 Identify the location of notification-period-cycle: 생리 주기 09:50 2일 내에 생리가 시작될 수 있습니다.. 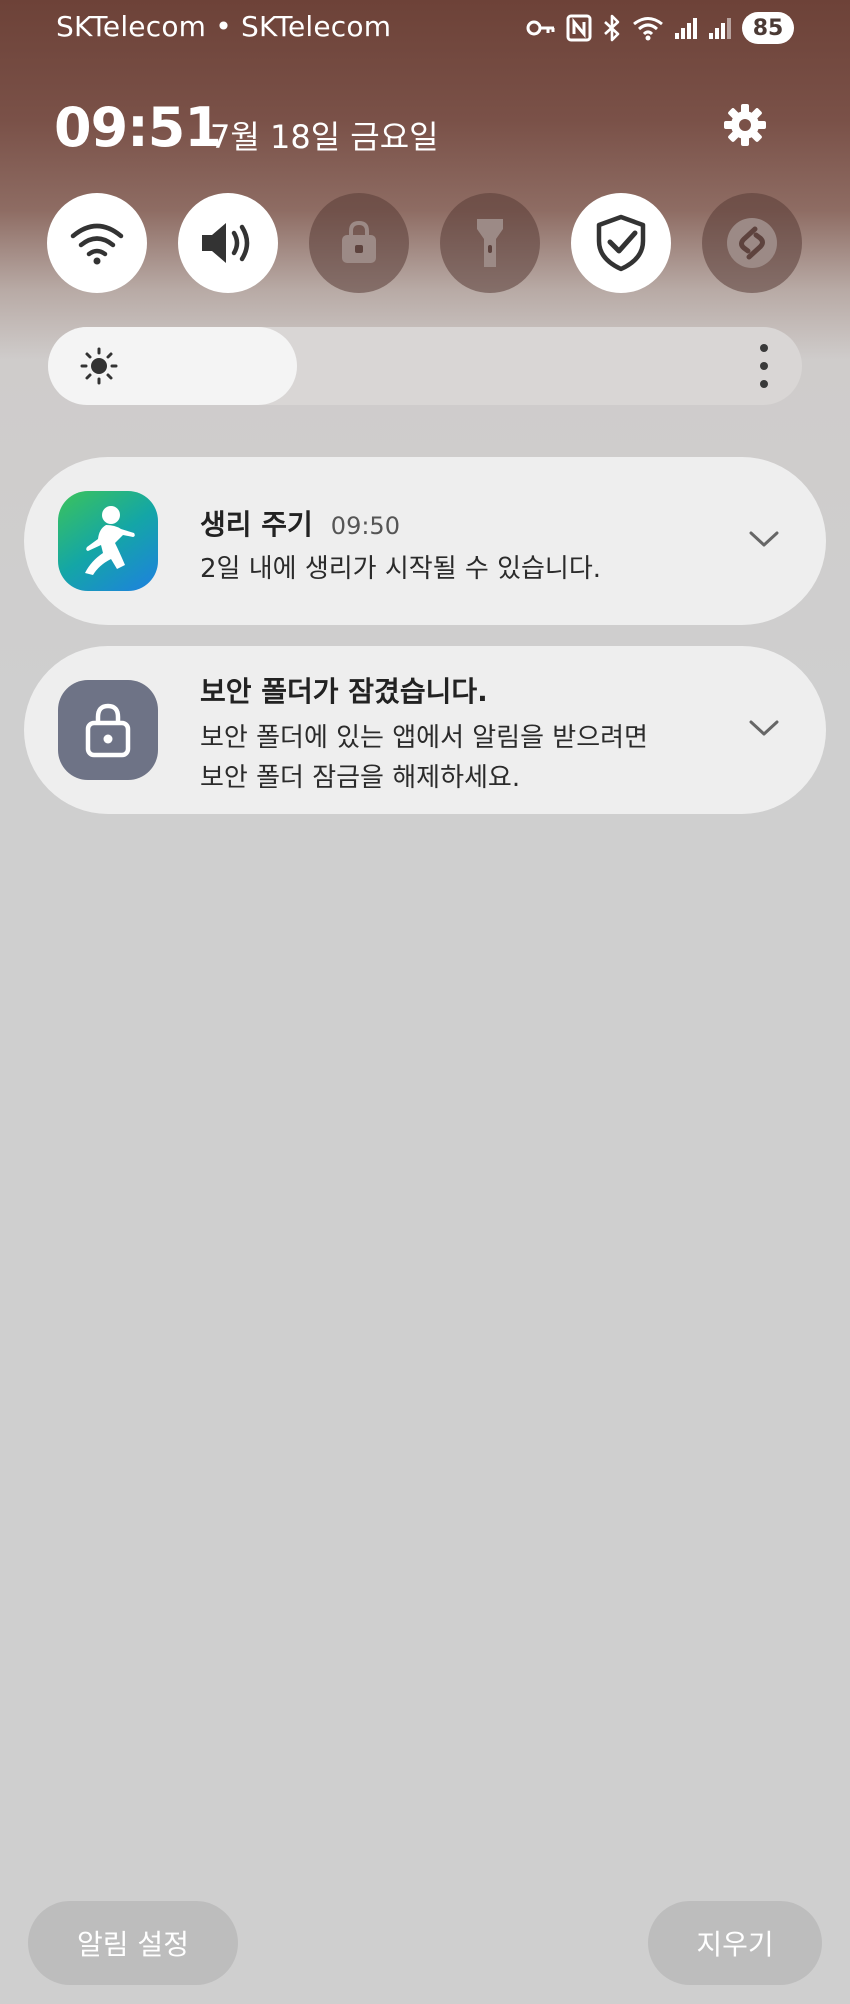
(425, 541).